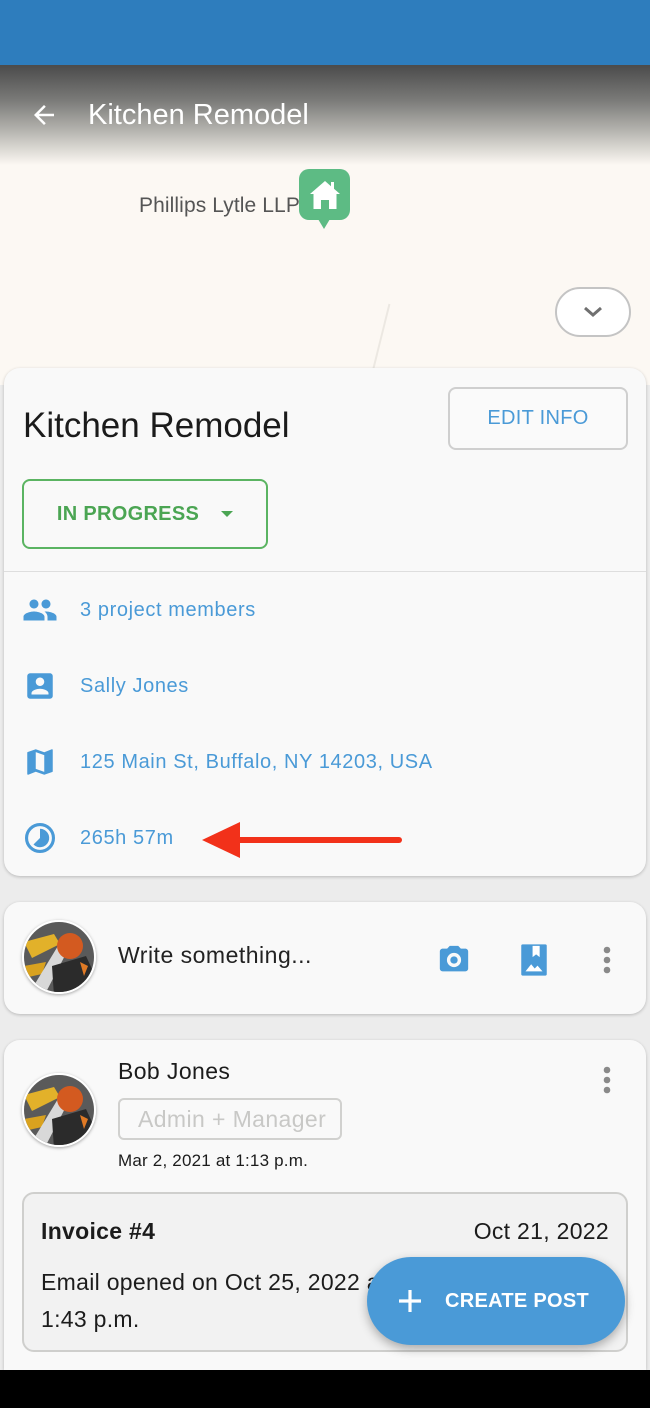  Describe the element at coordinates (227, 514) in the screenshot. I see `dropdown-caret-icon` at that location.